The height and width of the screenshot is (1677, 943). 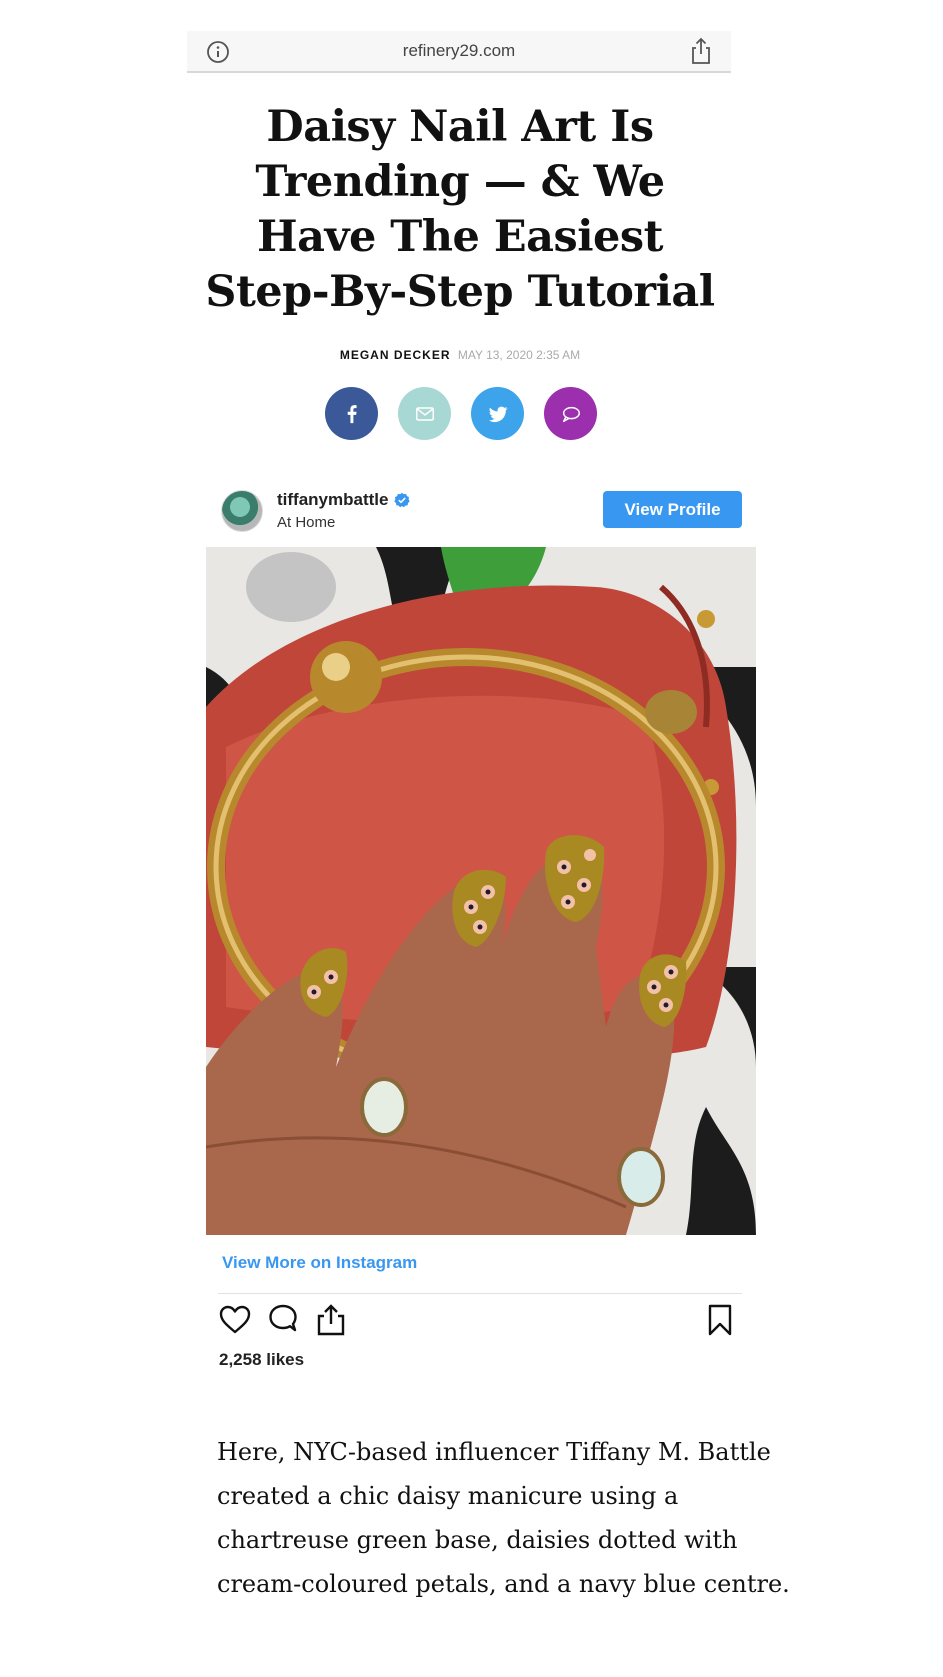 I want to click on url-text: refinery29.com, so click(x=459, y=50).